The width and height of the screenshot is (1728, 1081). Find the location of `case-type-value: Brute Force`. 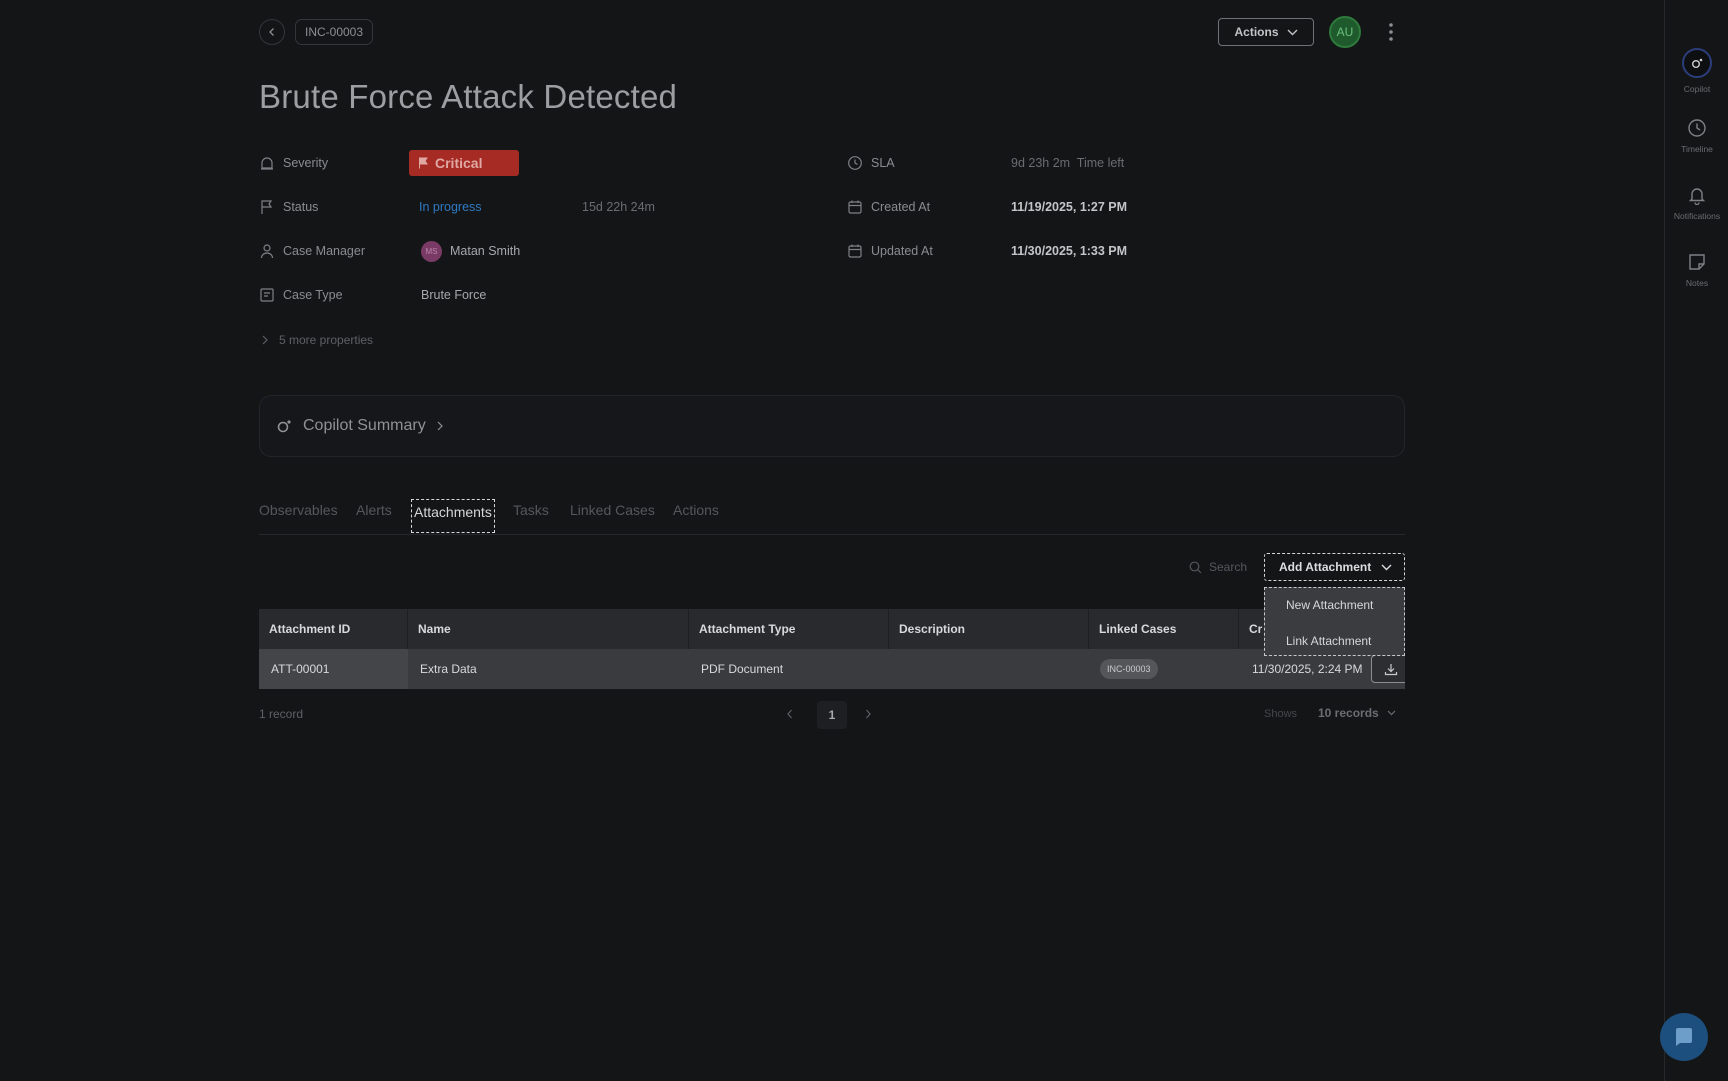

case-type-value: Brute Force is located at coordinates (454, 295).